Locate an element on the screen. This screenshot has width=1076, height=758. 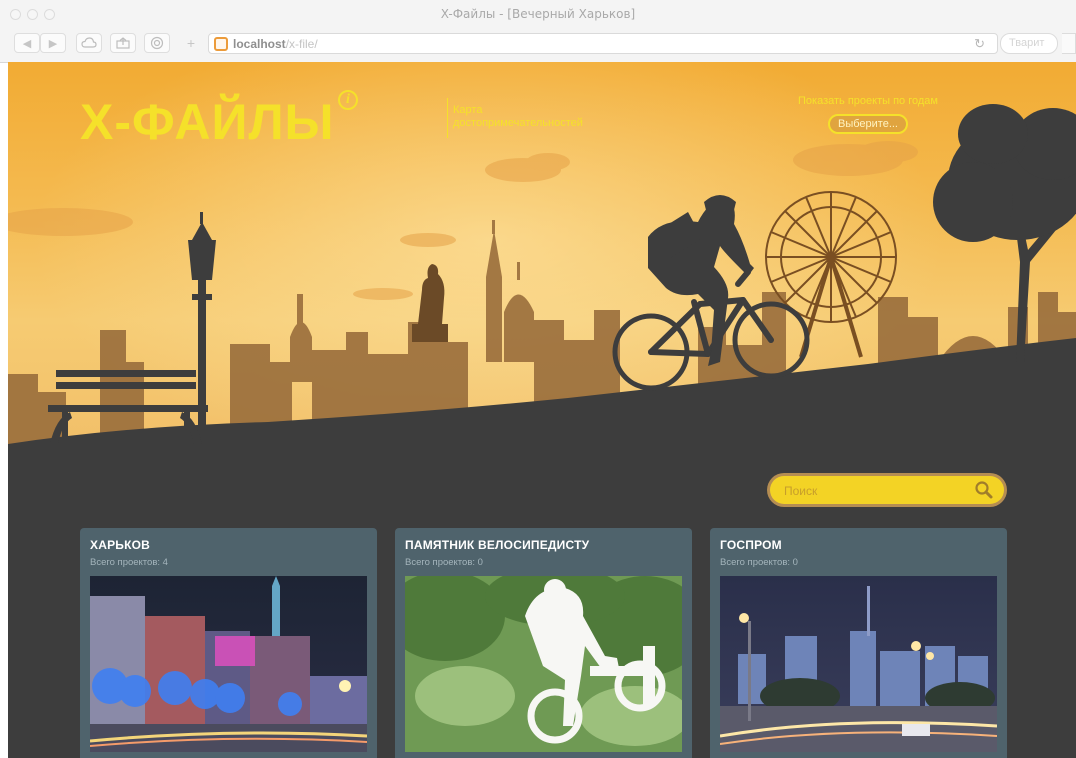
back-button: ◀ is located at coordinates (27, 43).